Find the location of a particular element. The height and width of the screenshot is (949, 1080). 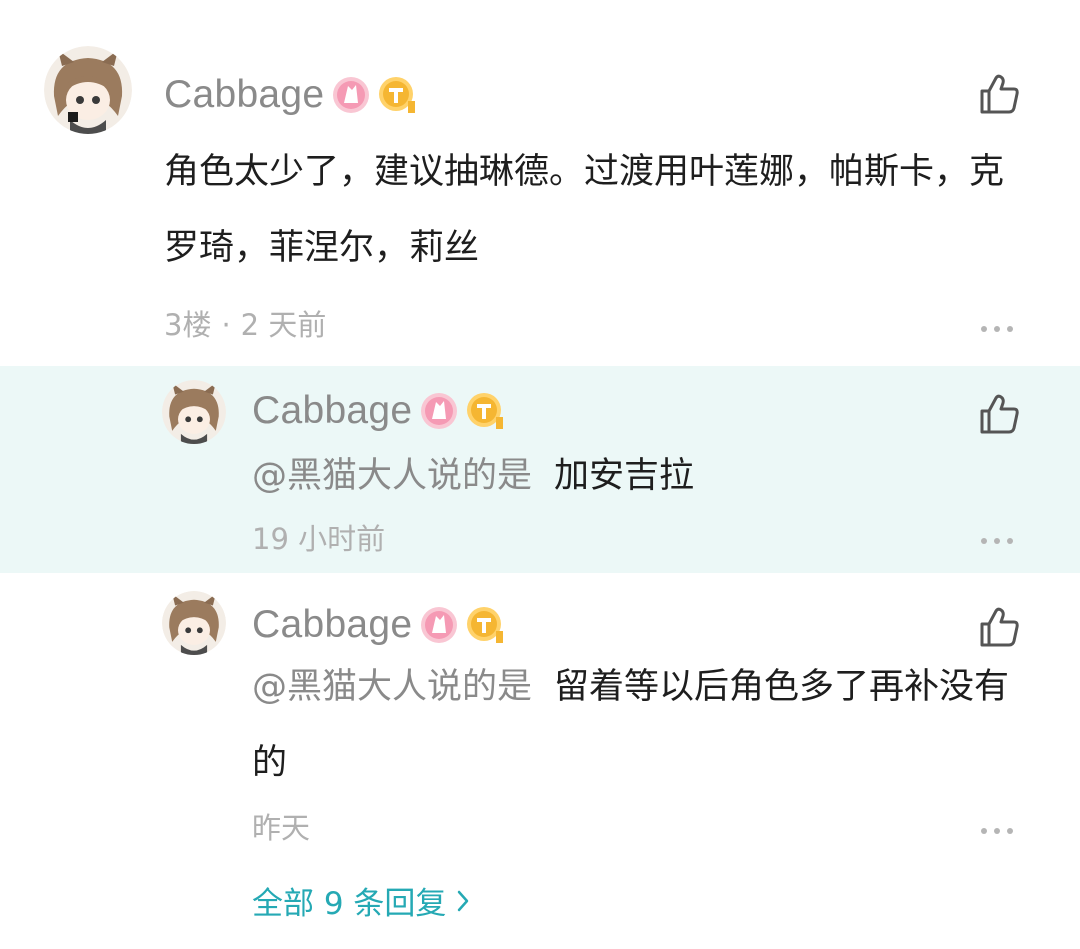

timestamp: 昨天 is located at coordinates (281, 828).